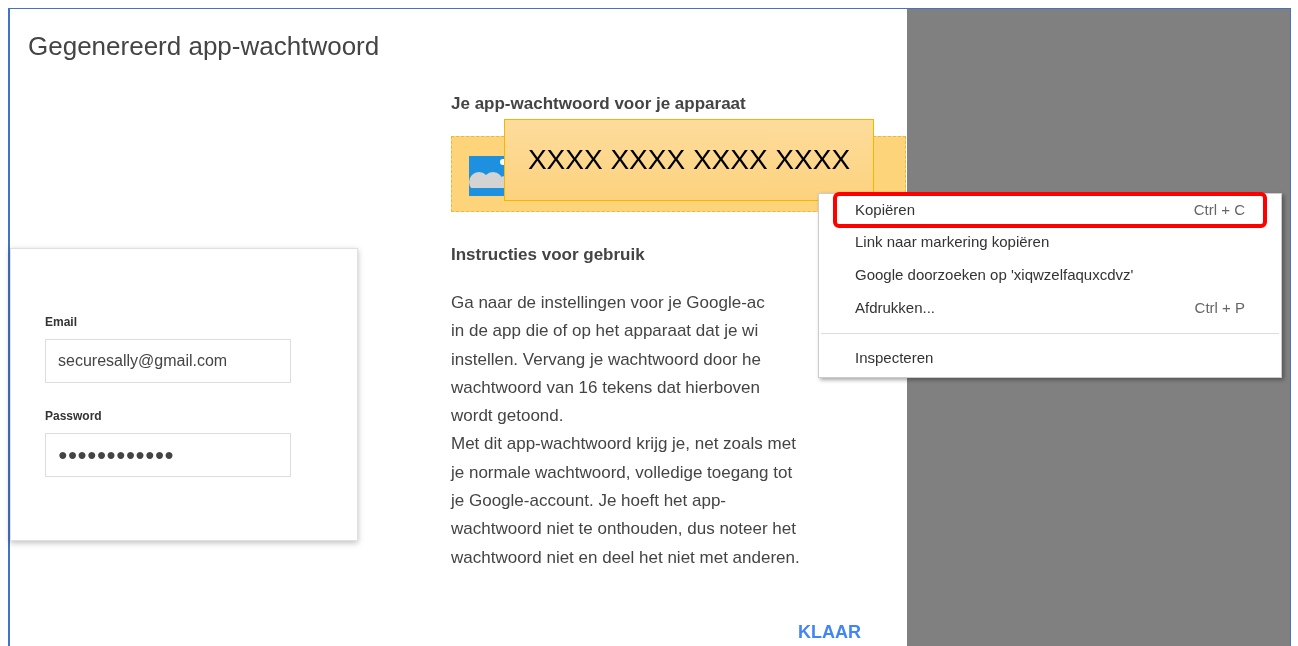 This screenshot has height=646, width=1298. Describe the element at coordinates (1050, 275) in the screenshot. I see `menu-item: Google doorzoeken op 'xiqwzelfaquxcdvz'` at that location.